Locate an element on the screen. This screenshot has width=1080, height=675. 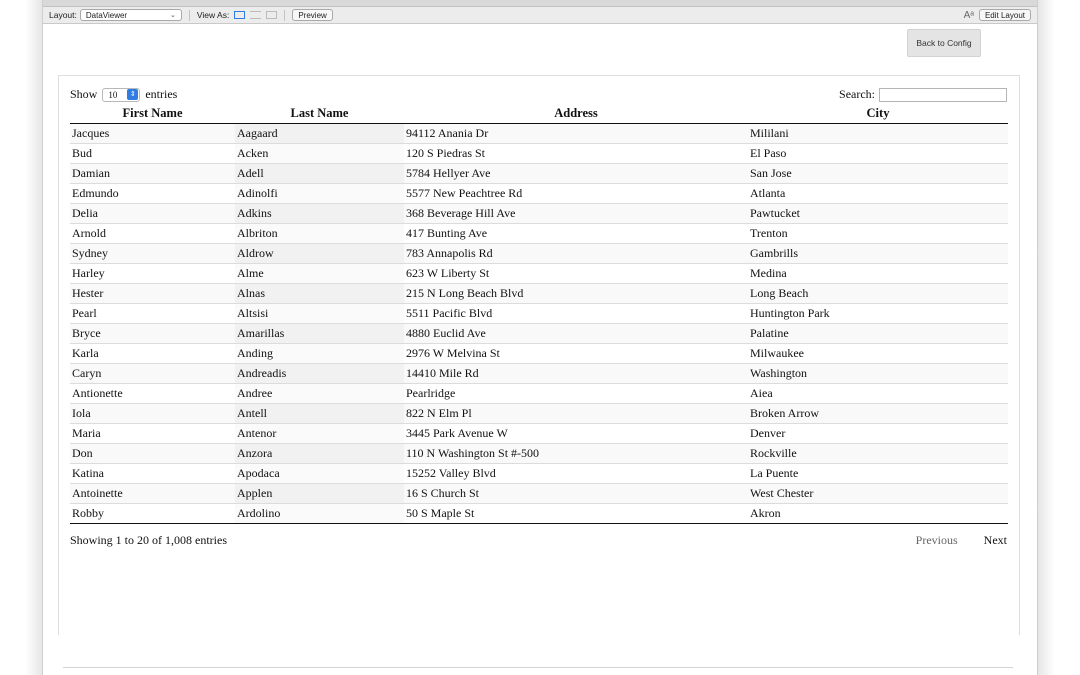
last-name-cell: Ardolino is located at coordinates (319, 513).